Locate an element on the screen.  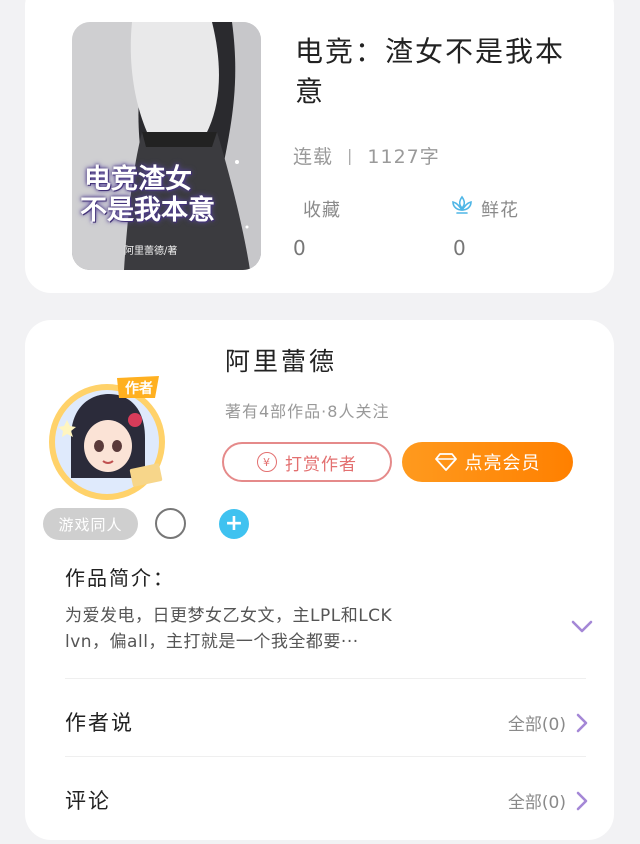
author-says-all: 全部(0) is located at coordinates (548, 722).